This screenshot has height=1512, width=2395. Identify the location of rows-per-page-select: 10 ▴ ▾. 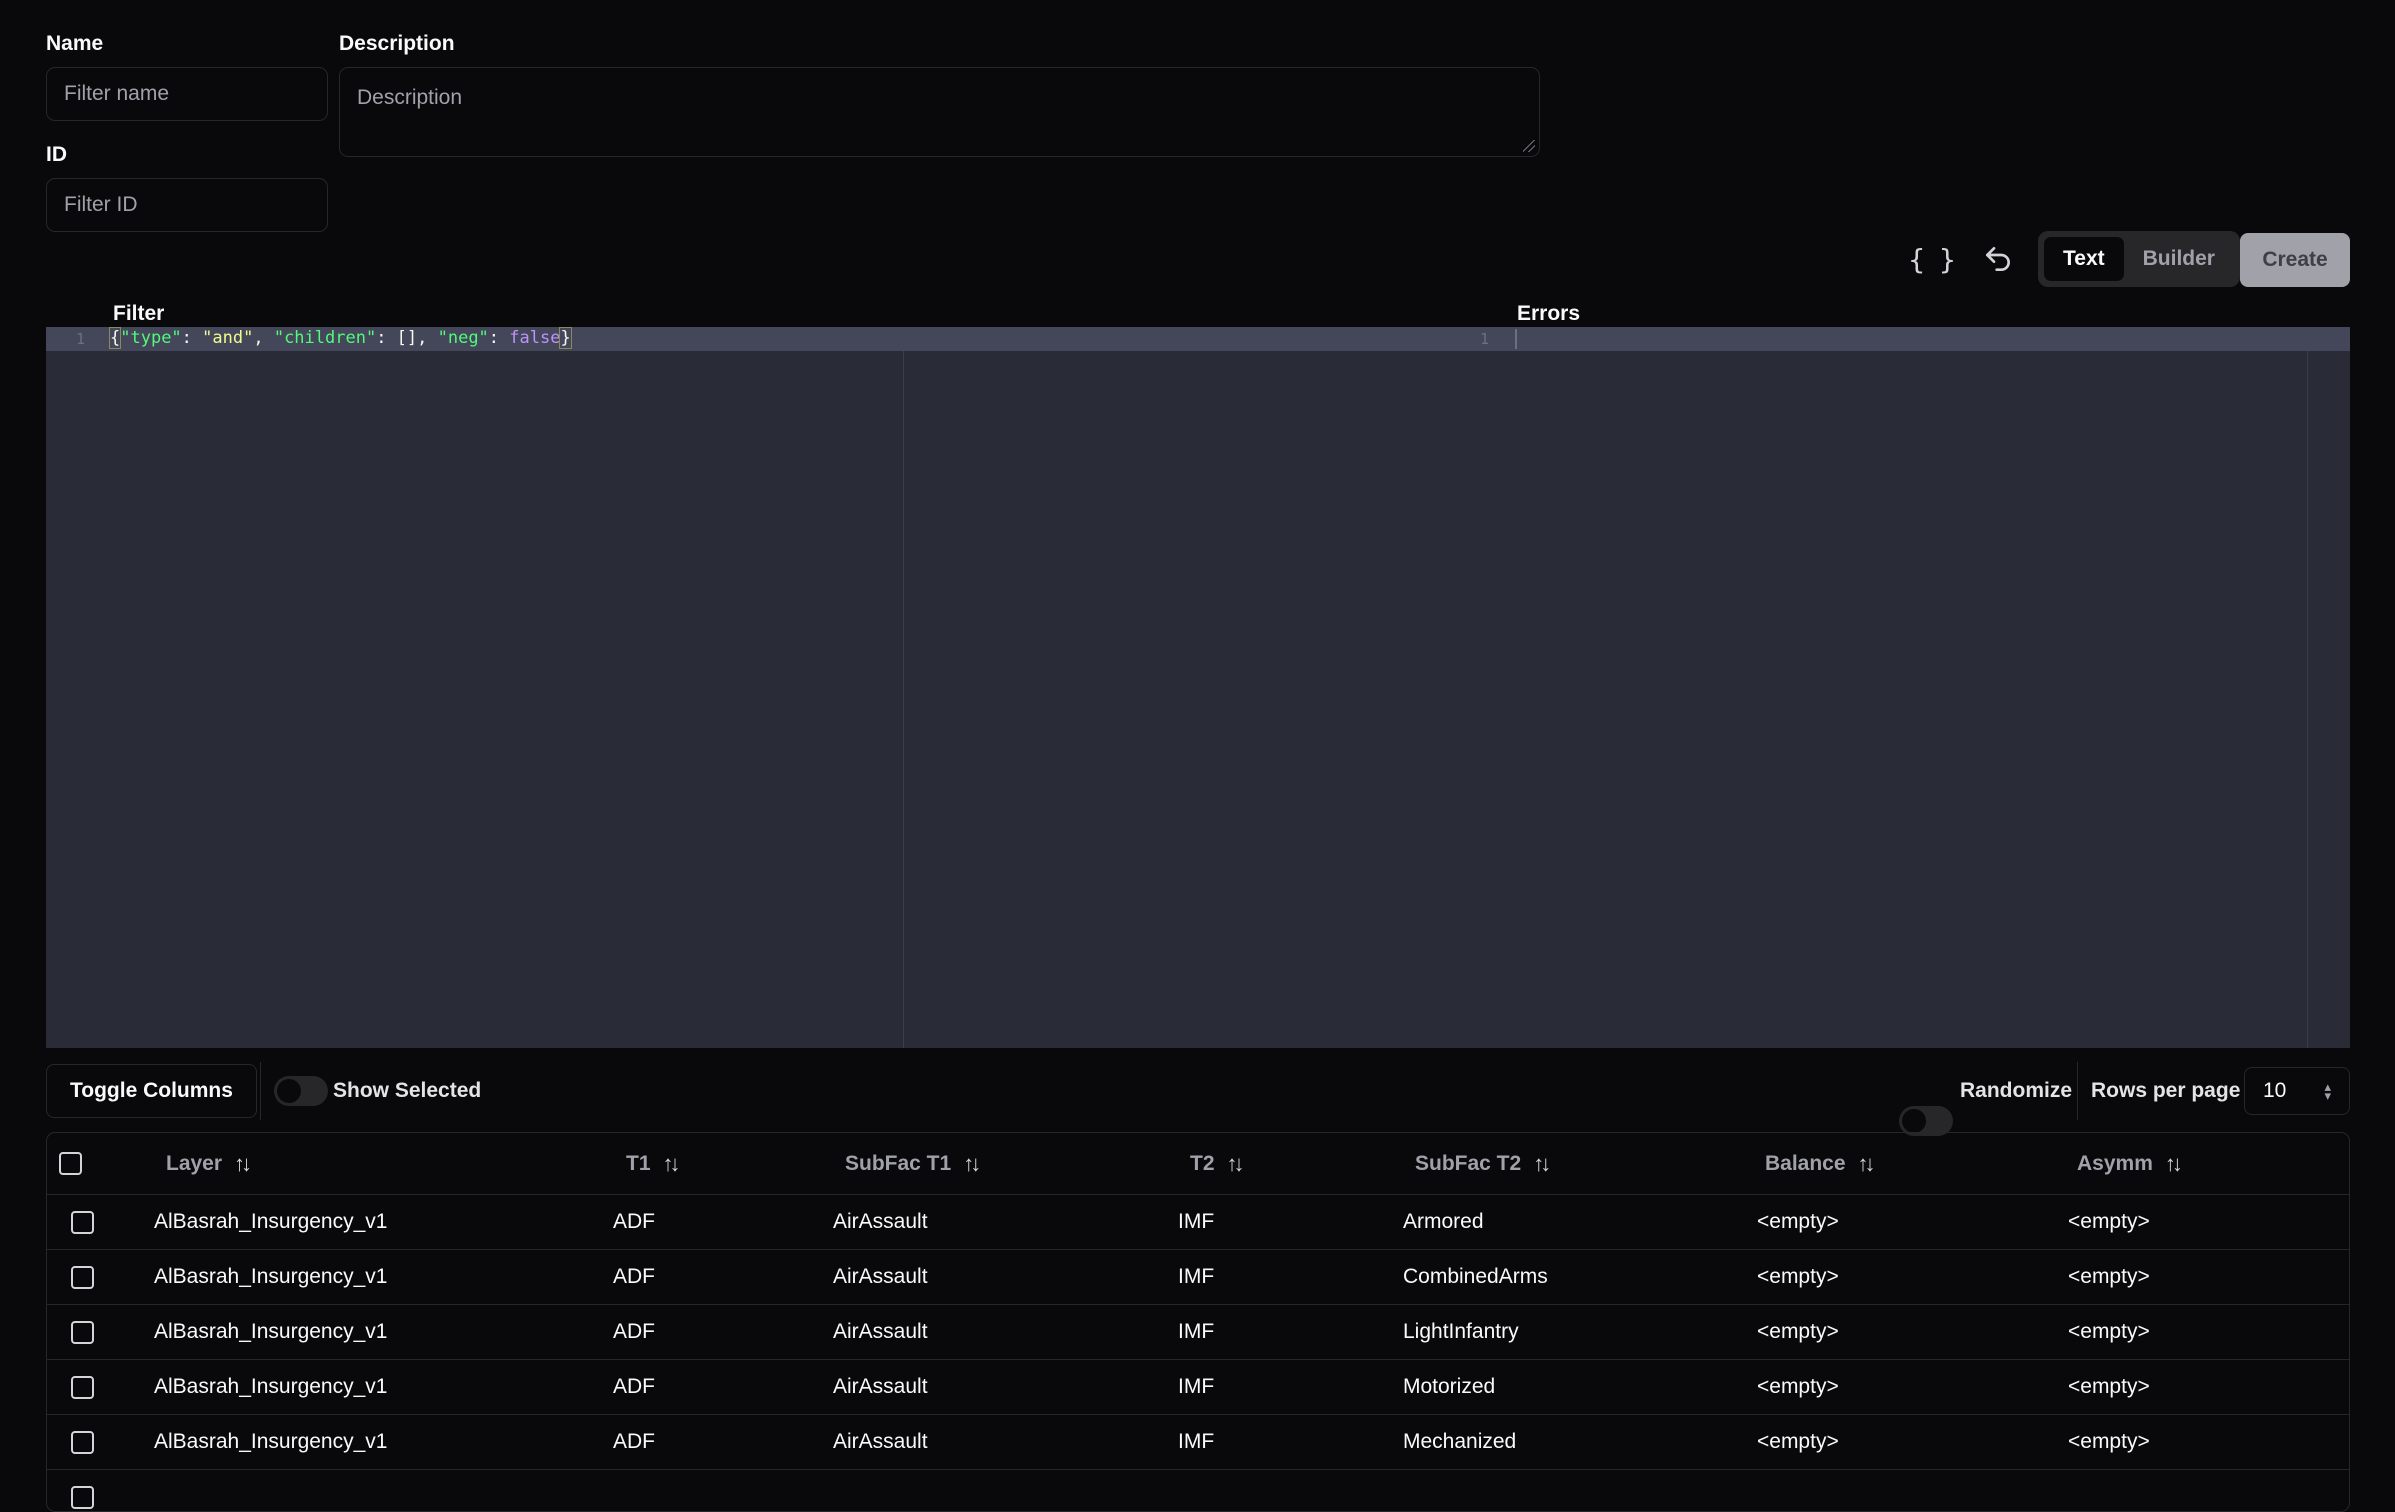
(2297, 1091).